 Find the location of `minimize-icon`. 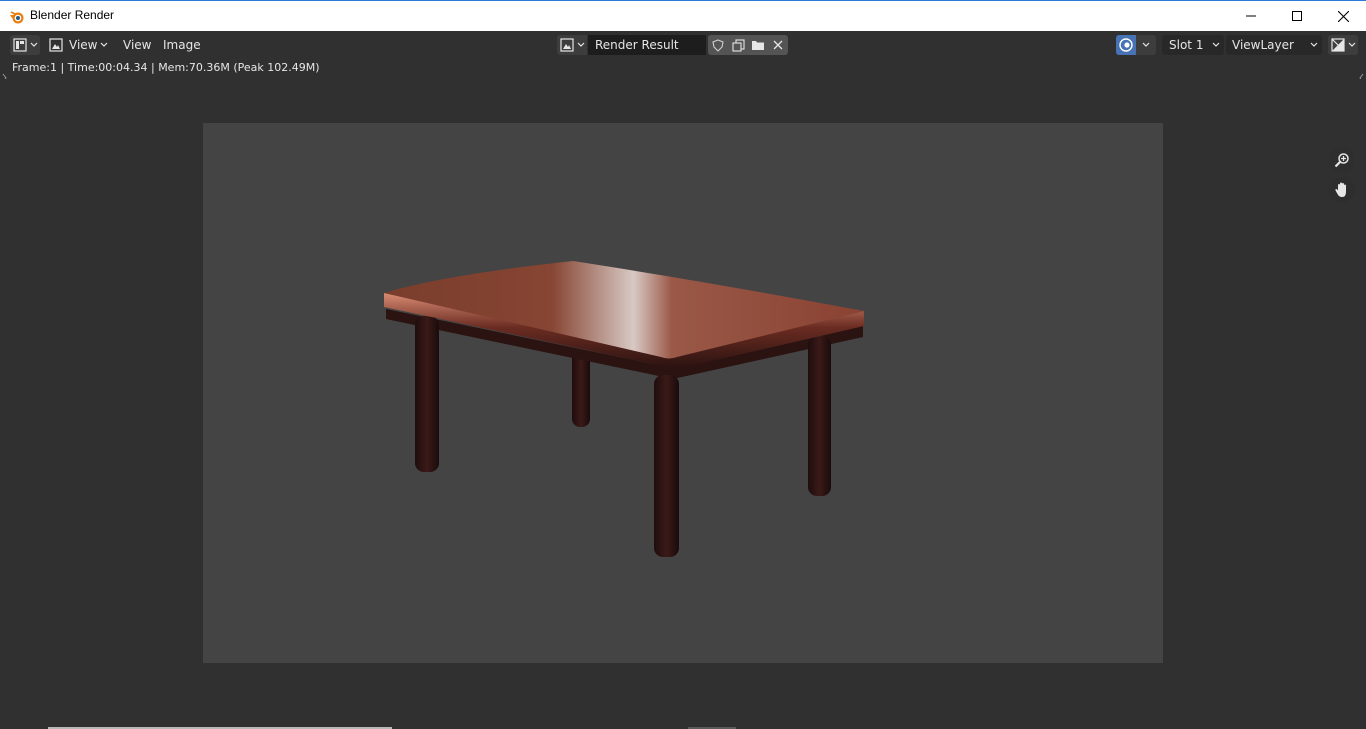

minimize-icon is located at coordinates (1251, 16).